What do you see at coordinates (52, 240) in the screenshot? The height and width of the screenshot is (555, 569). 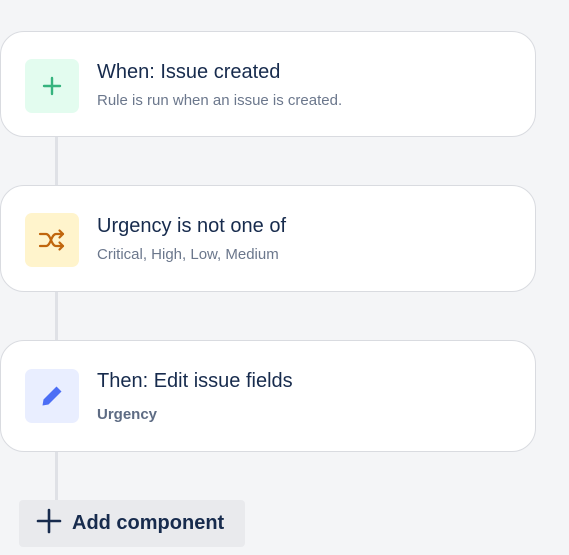 I see `shuffle-icon` at bounding box center [52, 240].